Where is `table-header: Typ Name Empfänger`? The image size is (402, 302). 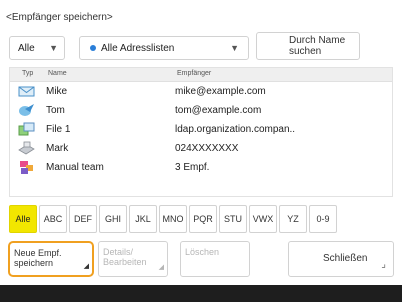 table-header: Typ Name Empfänger is located at coordinates (201, 75).